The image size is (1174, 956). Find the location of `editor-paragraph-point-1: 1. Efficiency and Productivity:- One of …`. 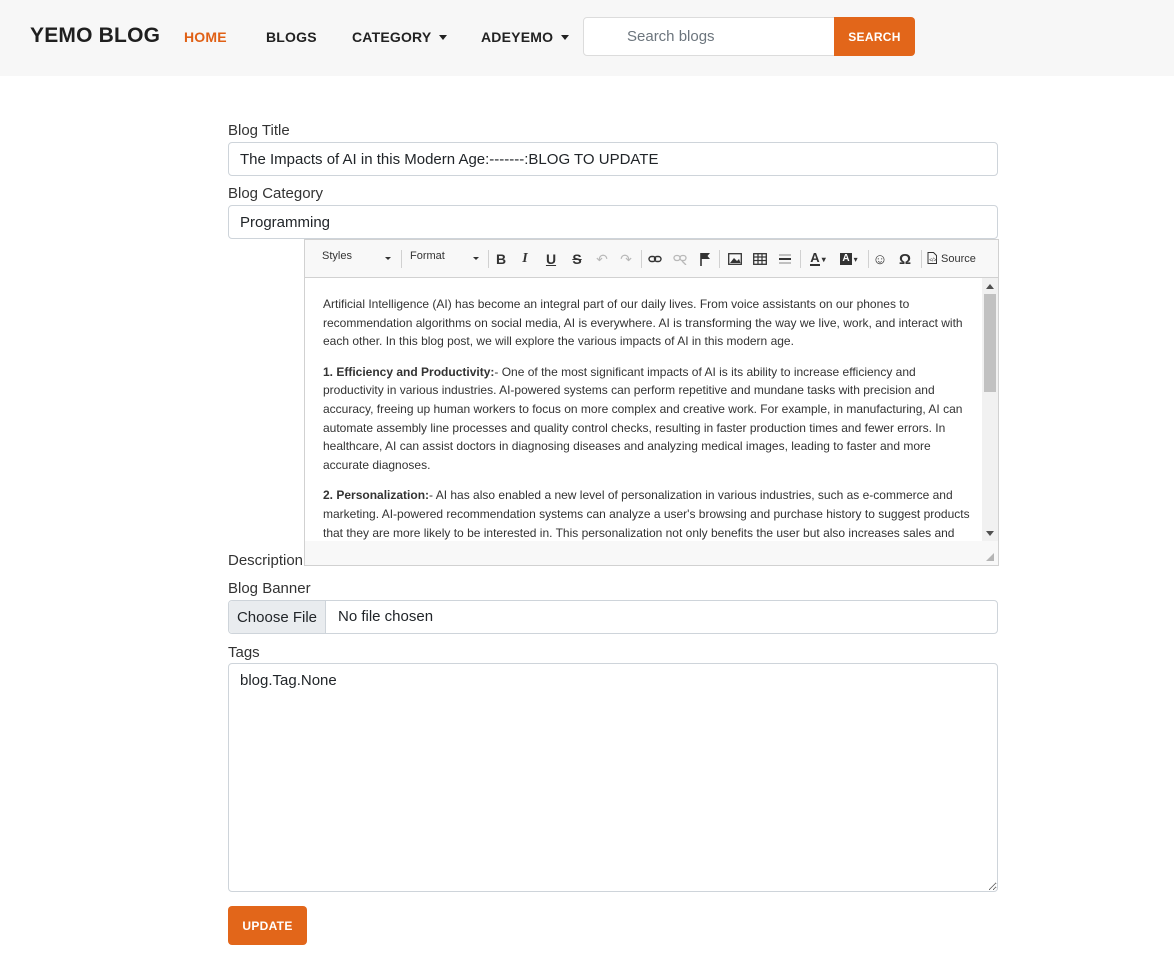

editor-paragraph-point-1: 1. Efficiency and Productivity:- One of … is located at coordinates (647, 419).